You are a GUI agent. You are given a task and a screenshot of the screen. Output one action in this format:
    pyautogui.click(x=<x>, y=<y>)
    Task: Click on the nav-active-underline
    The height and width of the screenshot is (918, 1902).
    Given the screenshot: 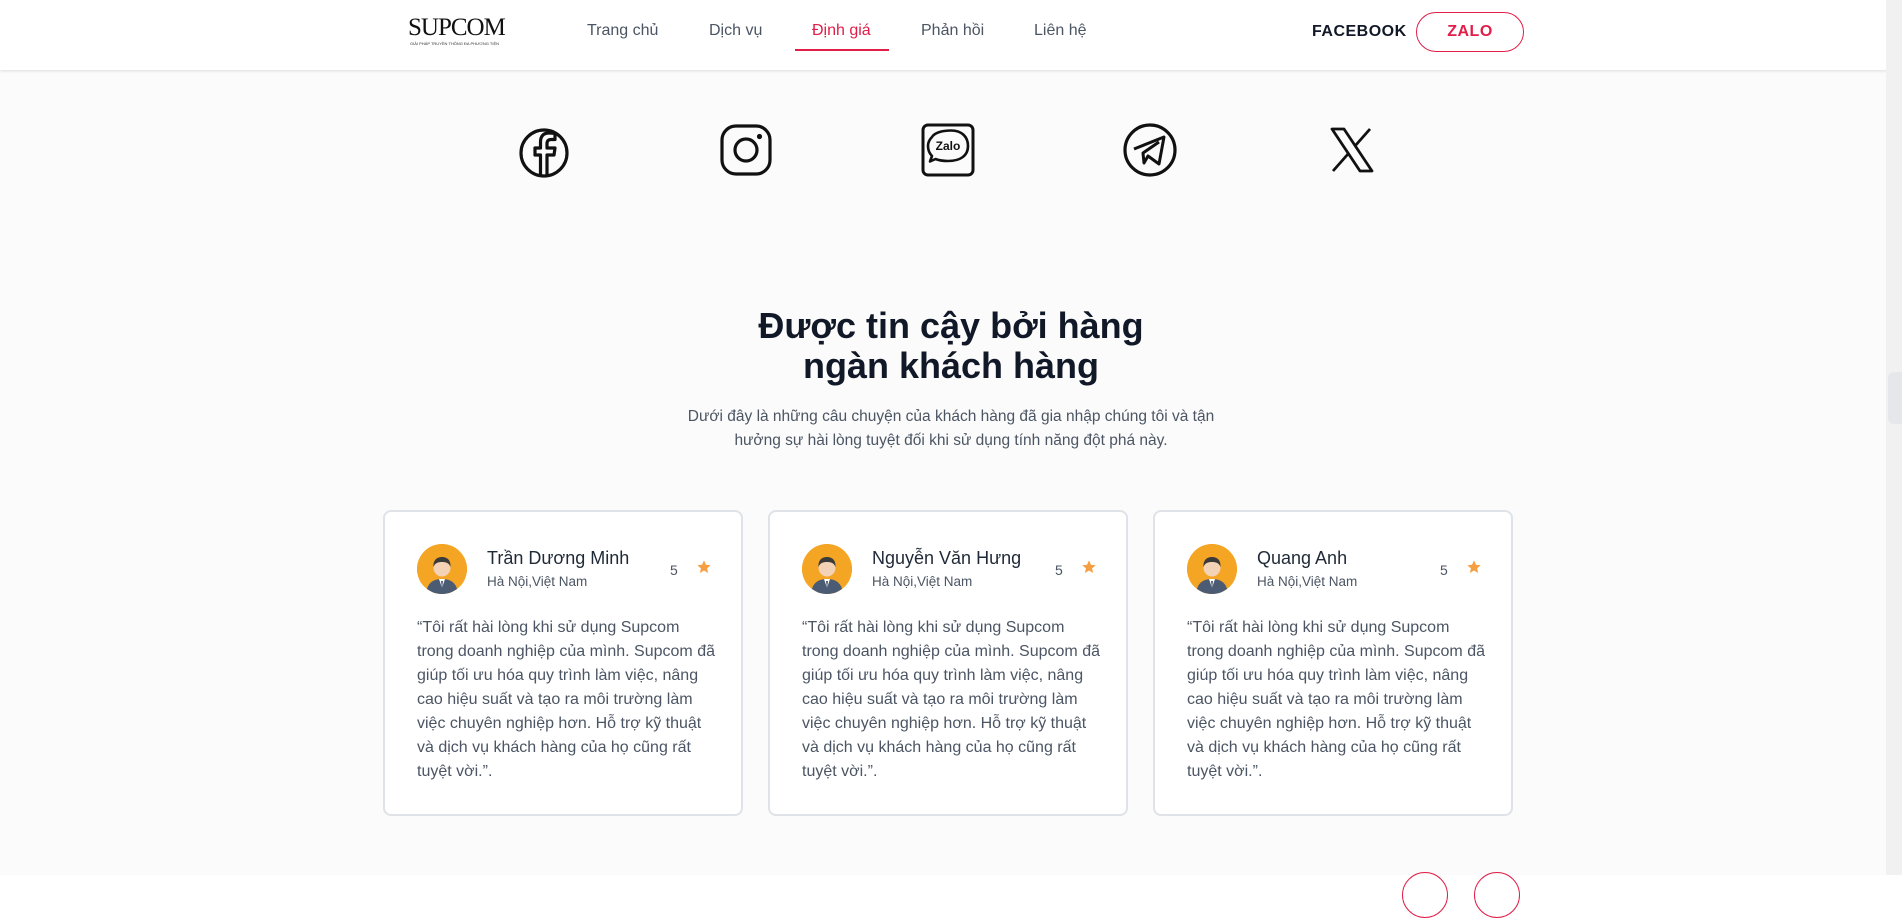 What is the action you would take?
    pyautogui.click(x=842, y=50)
    